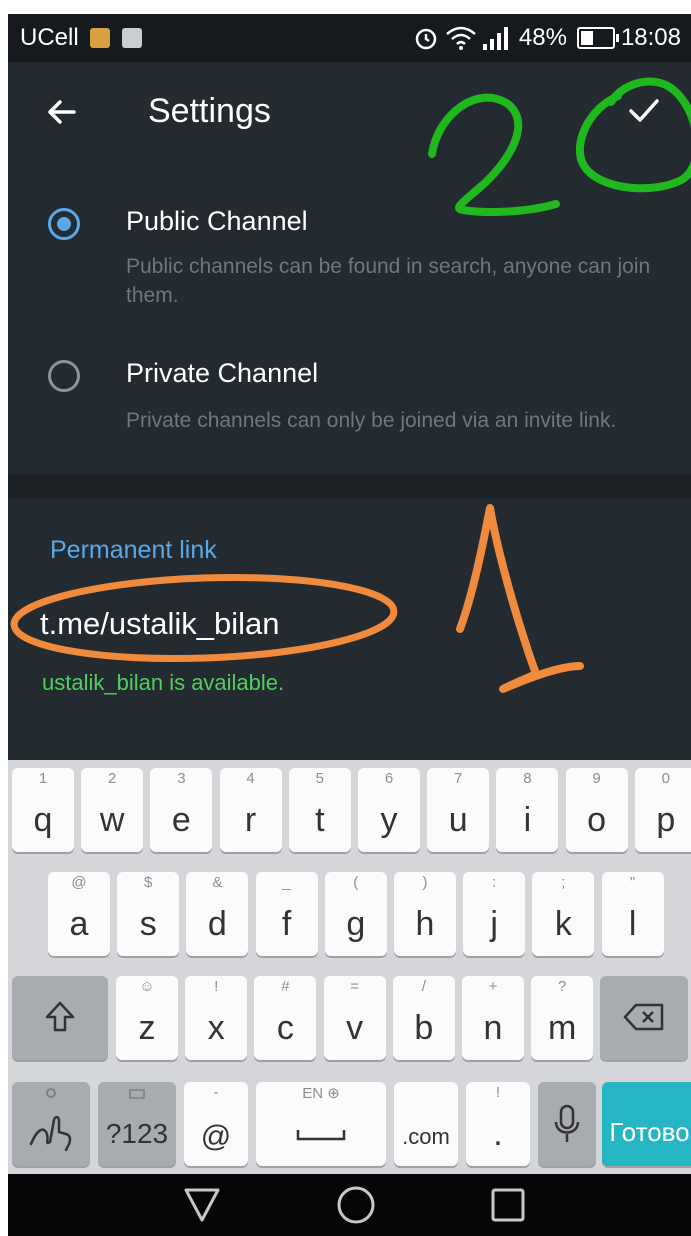 Image resolution: width=691 pixels, height=1236 pixels. Describe the element at coordinates (562, 986) in the screenshot. I see `key-secondary-label: ?` at that location.